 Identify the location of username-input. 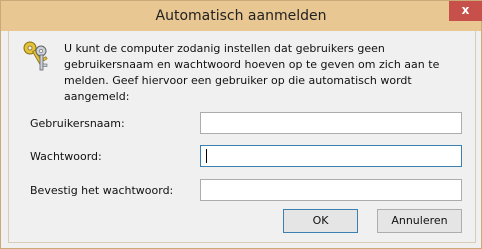
(331, 123).